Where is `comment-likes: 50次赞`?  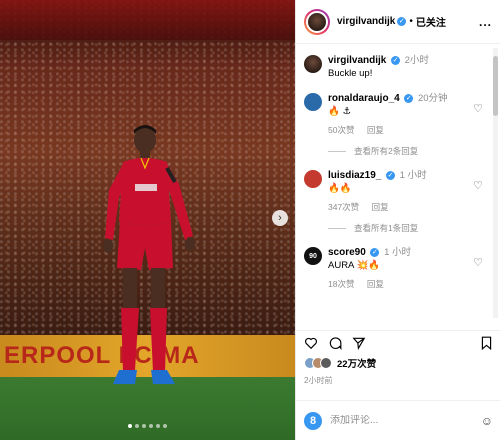
comment-likes: 50次赞 is located at coordinates (341, 130).